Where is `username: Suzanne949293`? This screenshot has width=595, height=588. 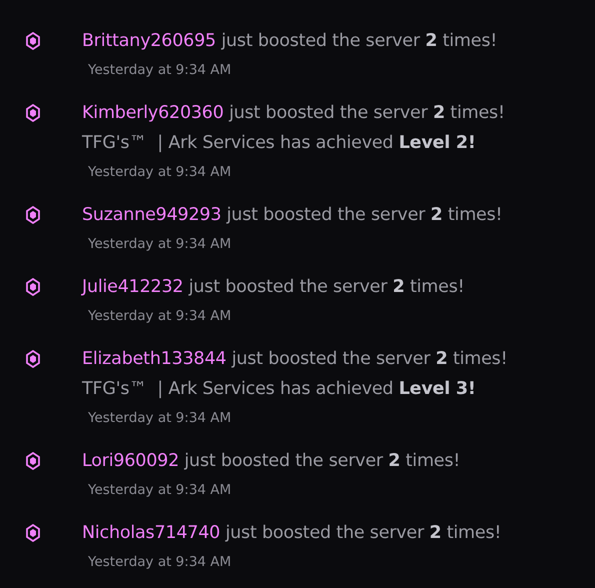 username: Suzanne949293 is located at coordinates (152, 215).